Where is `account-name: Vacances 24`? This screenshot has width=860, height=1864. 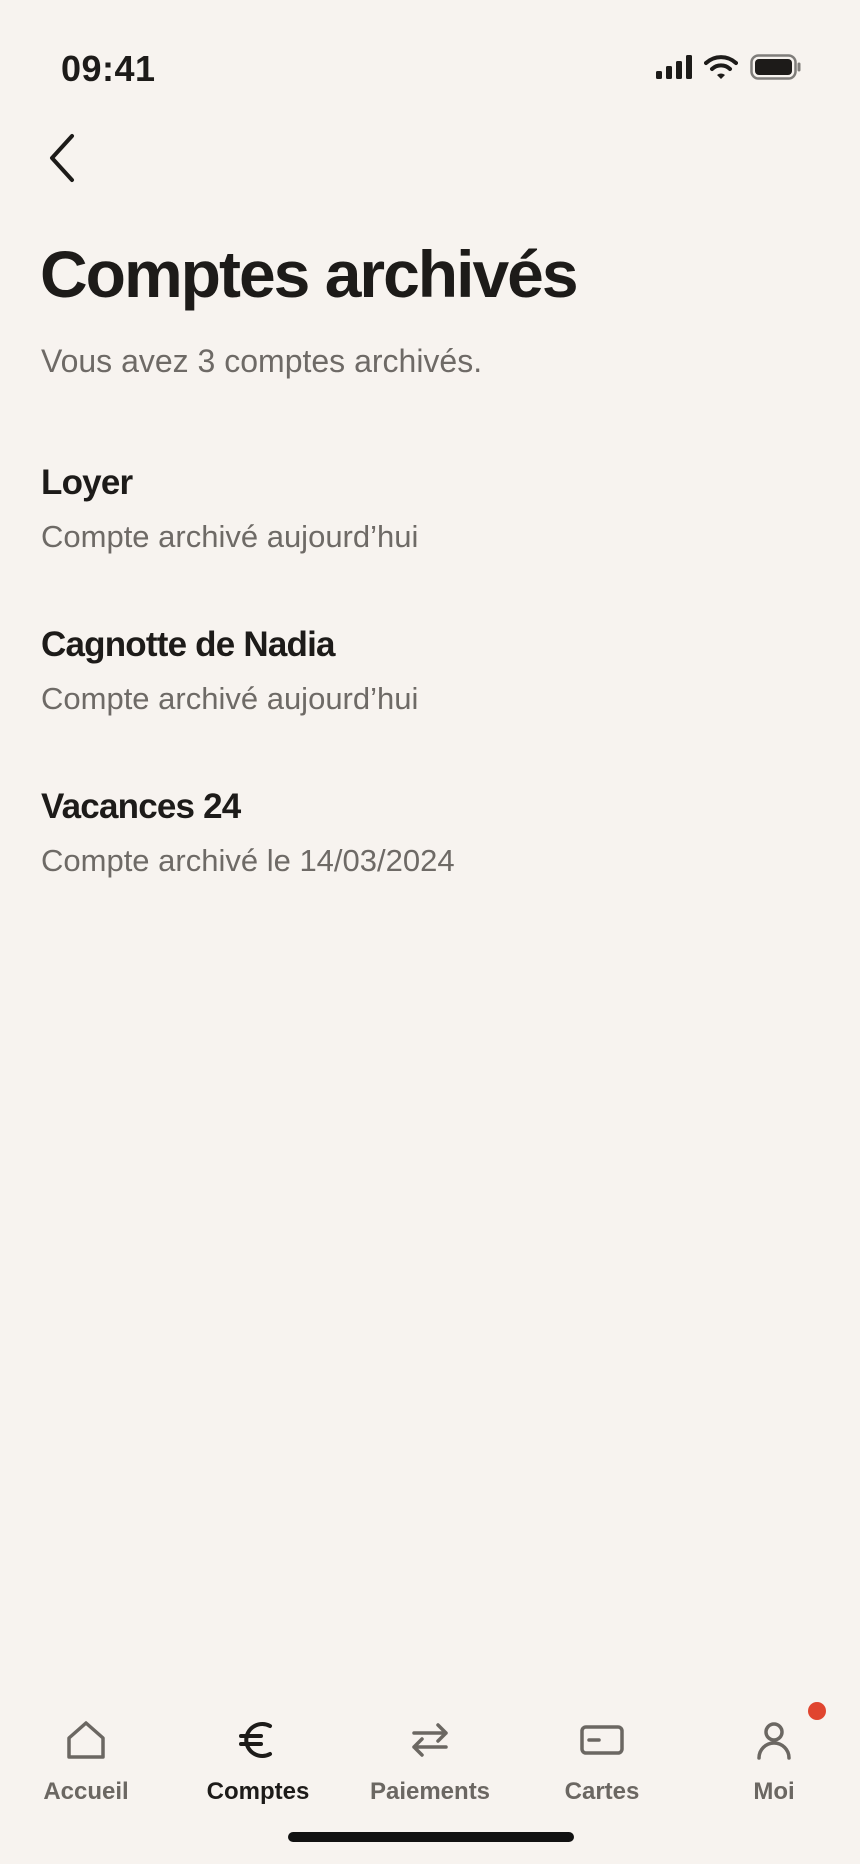
account-name: Vacances 24 is located at coordinates (141, 806).